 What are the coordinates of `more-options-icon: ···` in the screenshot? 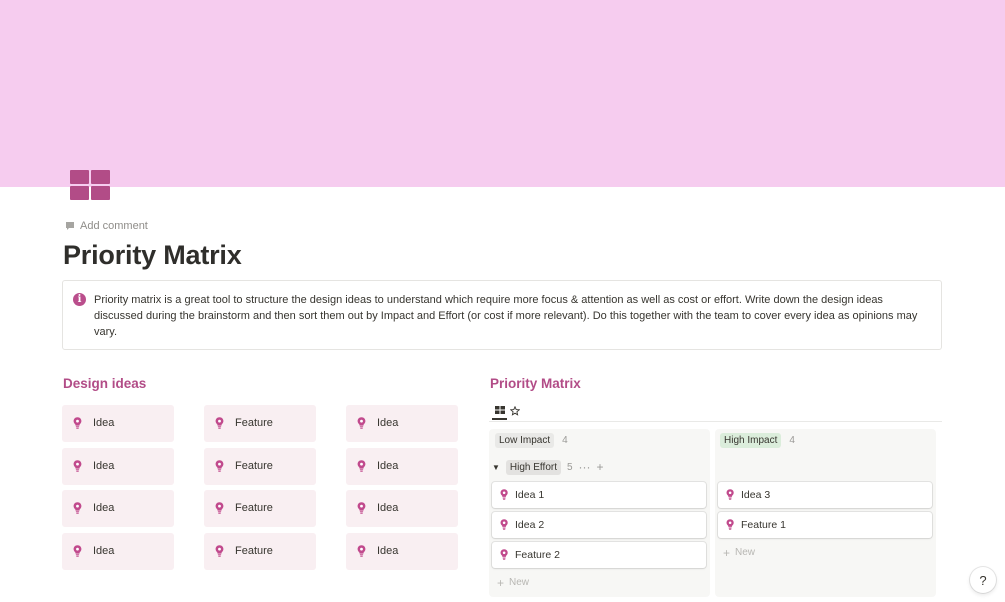 It's located at (585, 467).